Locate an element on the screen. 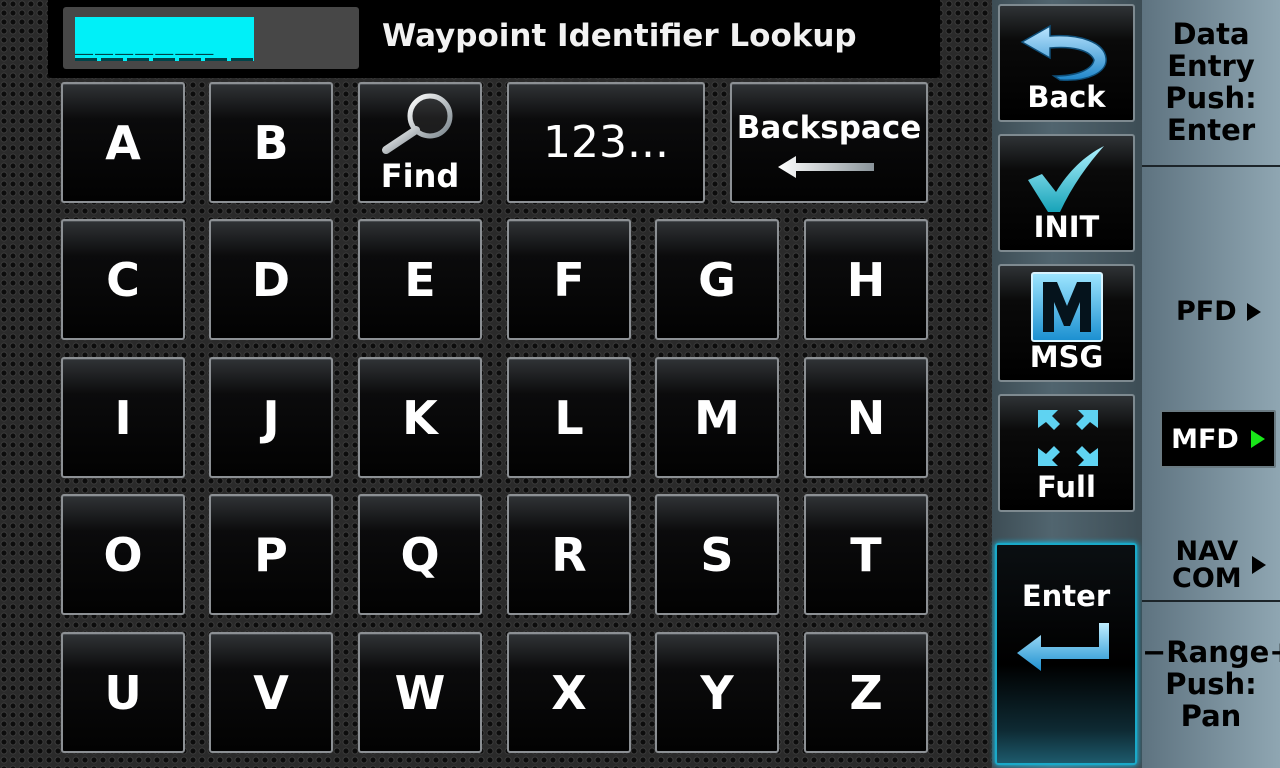 This screenshot has height=768, width=1280. key-e: E is located at coordinates (420, 279).